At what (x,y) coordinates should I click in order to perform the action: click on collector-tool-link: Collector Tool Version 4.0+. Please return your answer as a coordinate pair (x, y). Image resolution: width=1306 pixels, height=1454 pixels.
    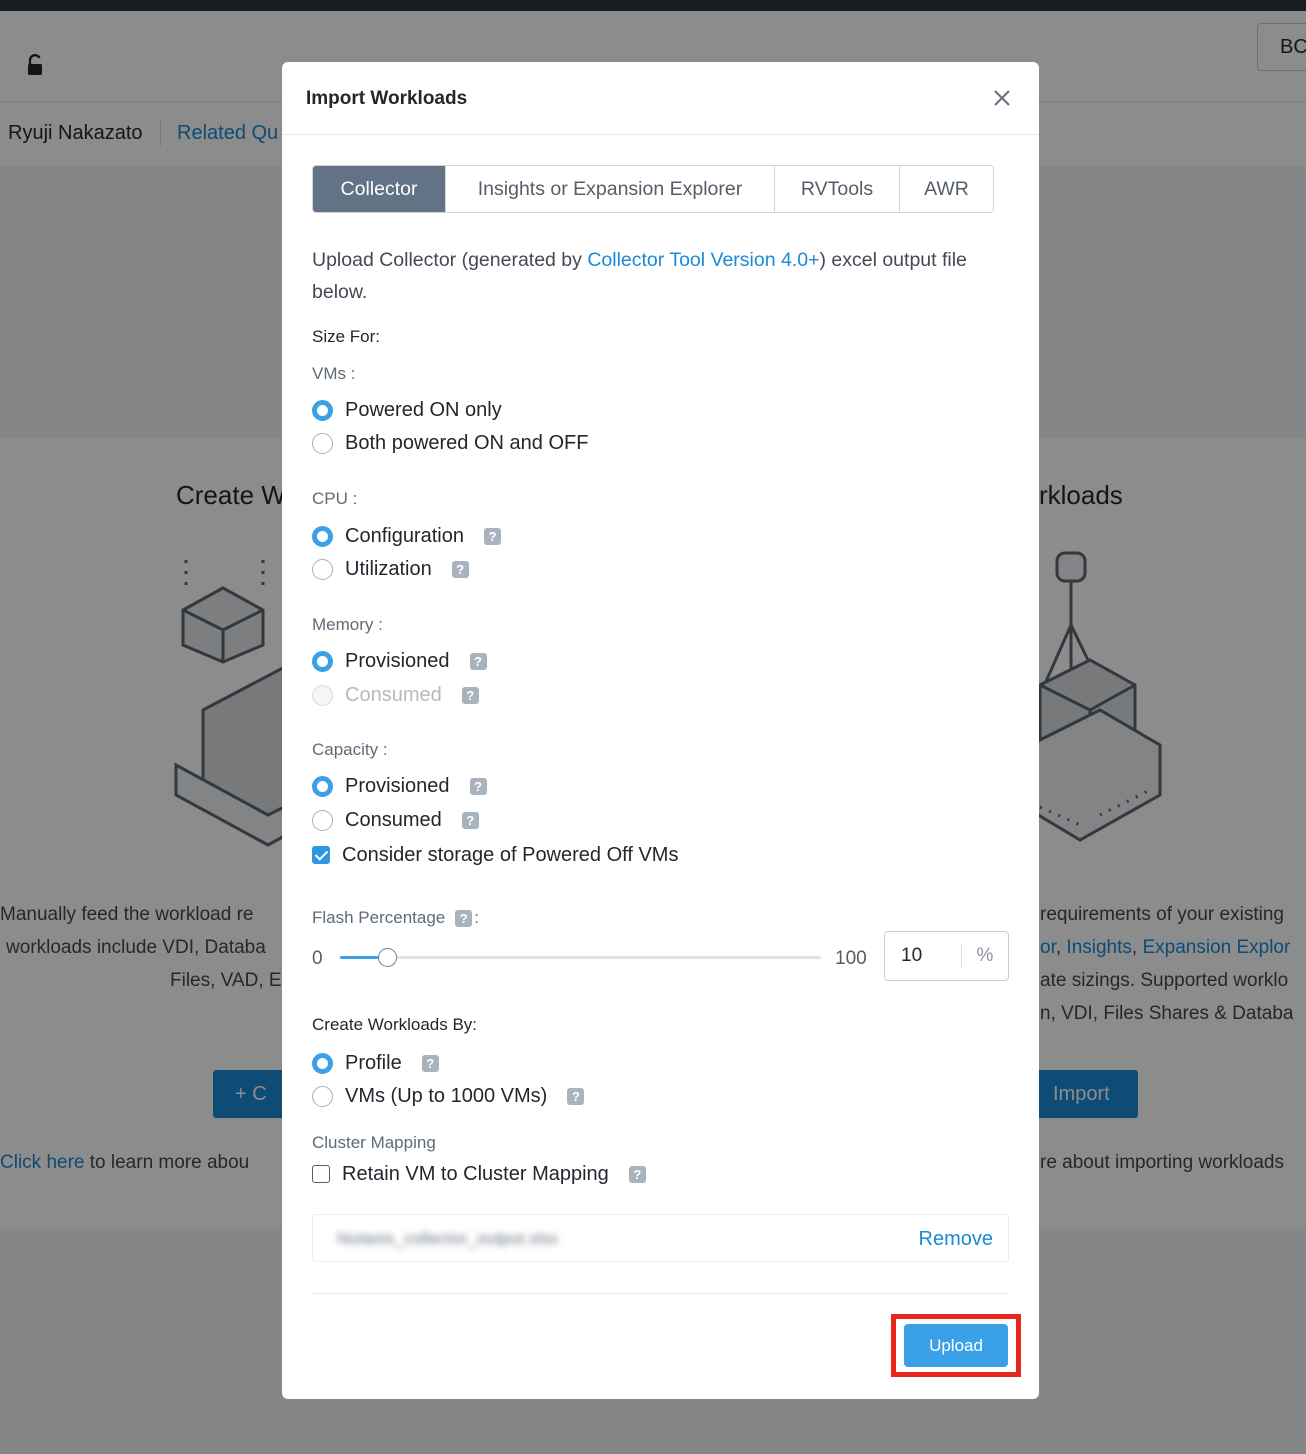
    Looking at the image, I should click on (703, 260).